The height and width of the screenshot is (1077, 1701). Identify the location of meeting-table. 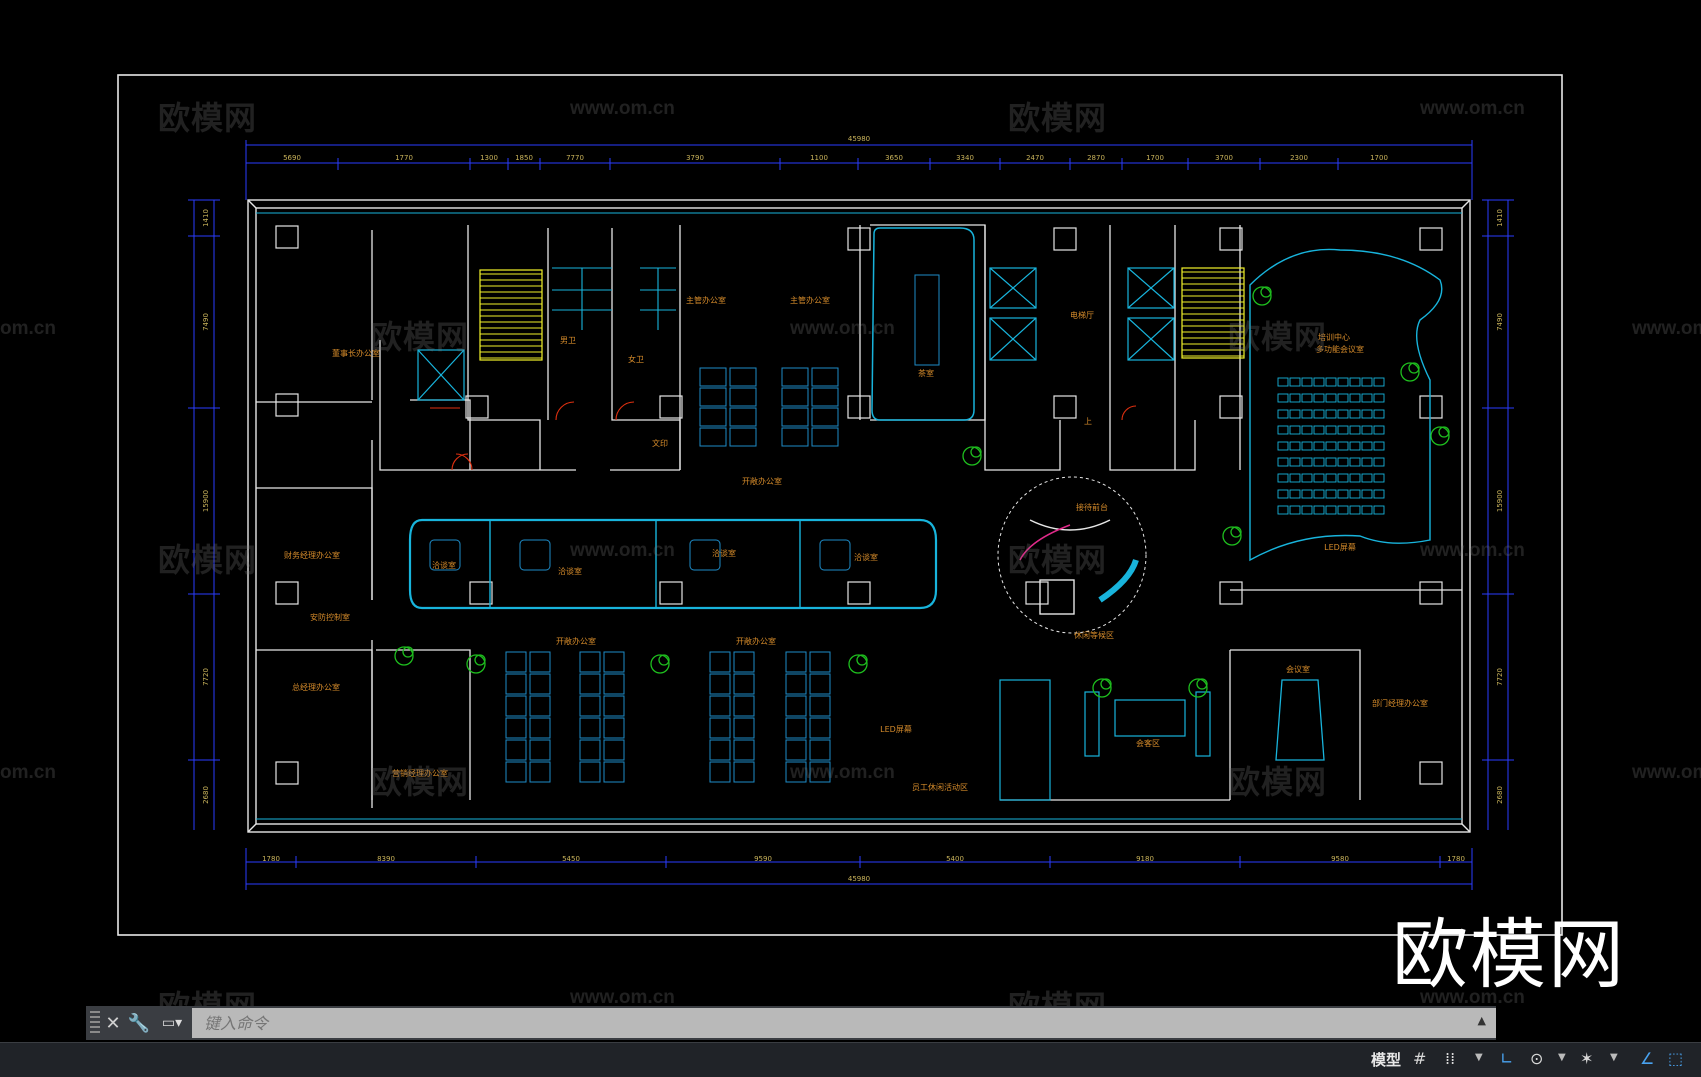
(1300, 720).